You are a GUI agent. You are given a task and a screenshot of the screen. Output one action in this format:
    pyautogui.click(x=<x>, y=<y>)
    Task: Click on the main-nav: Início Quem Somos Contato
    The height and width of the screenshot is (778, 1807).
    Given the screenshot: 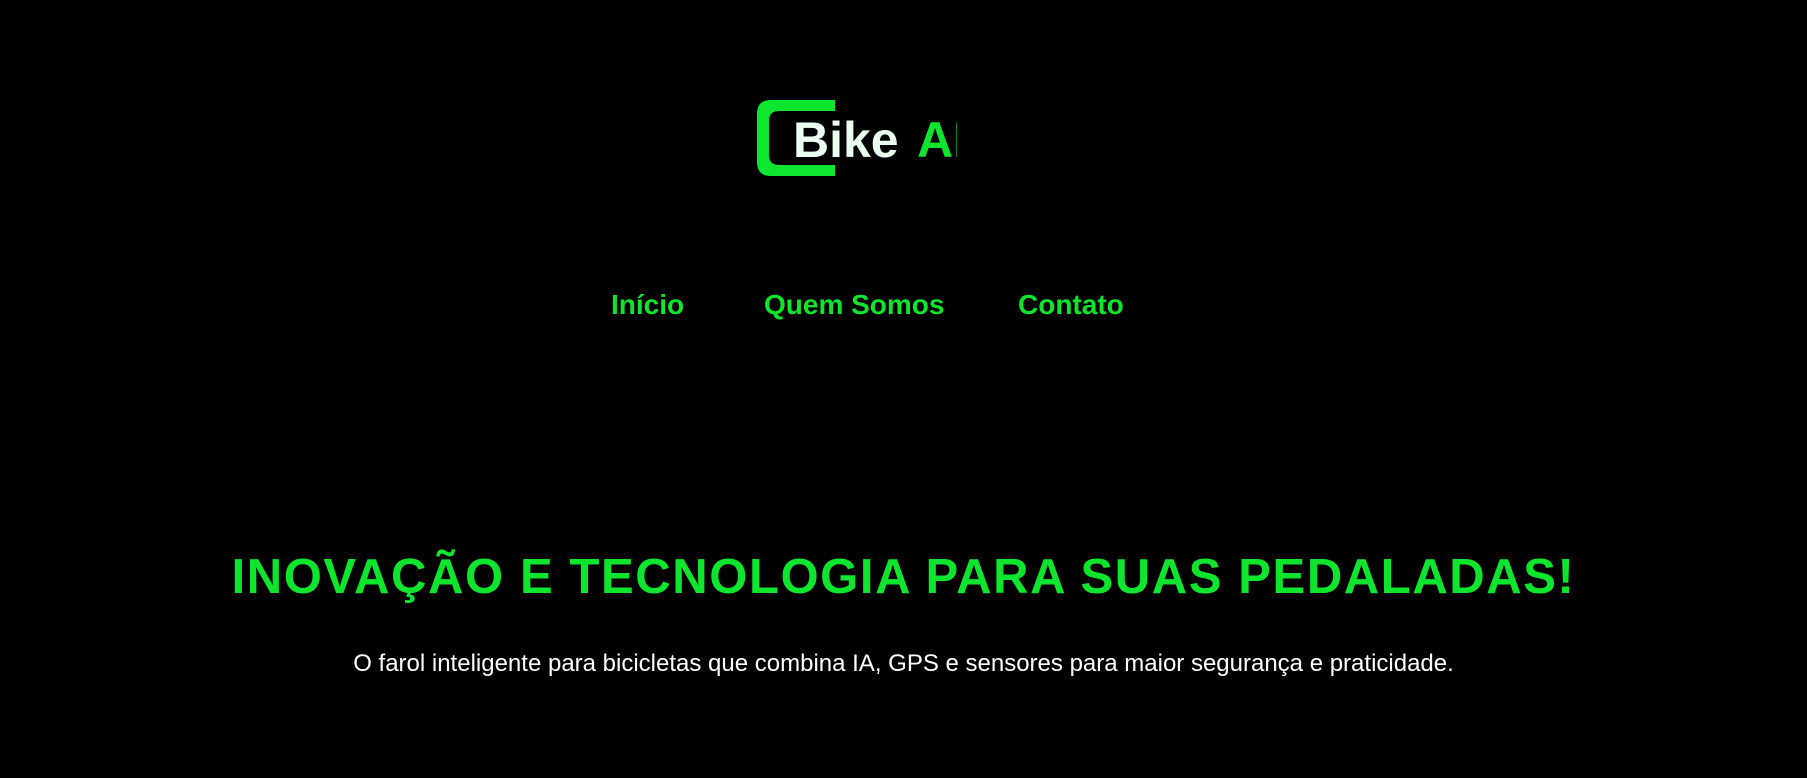 What is the action you would take?
    pyautogui.click(x=903, y=305)
    